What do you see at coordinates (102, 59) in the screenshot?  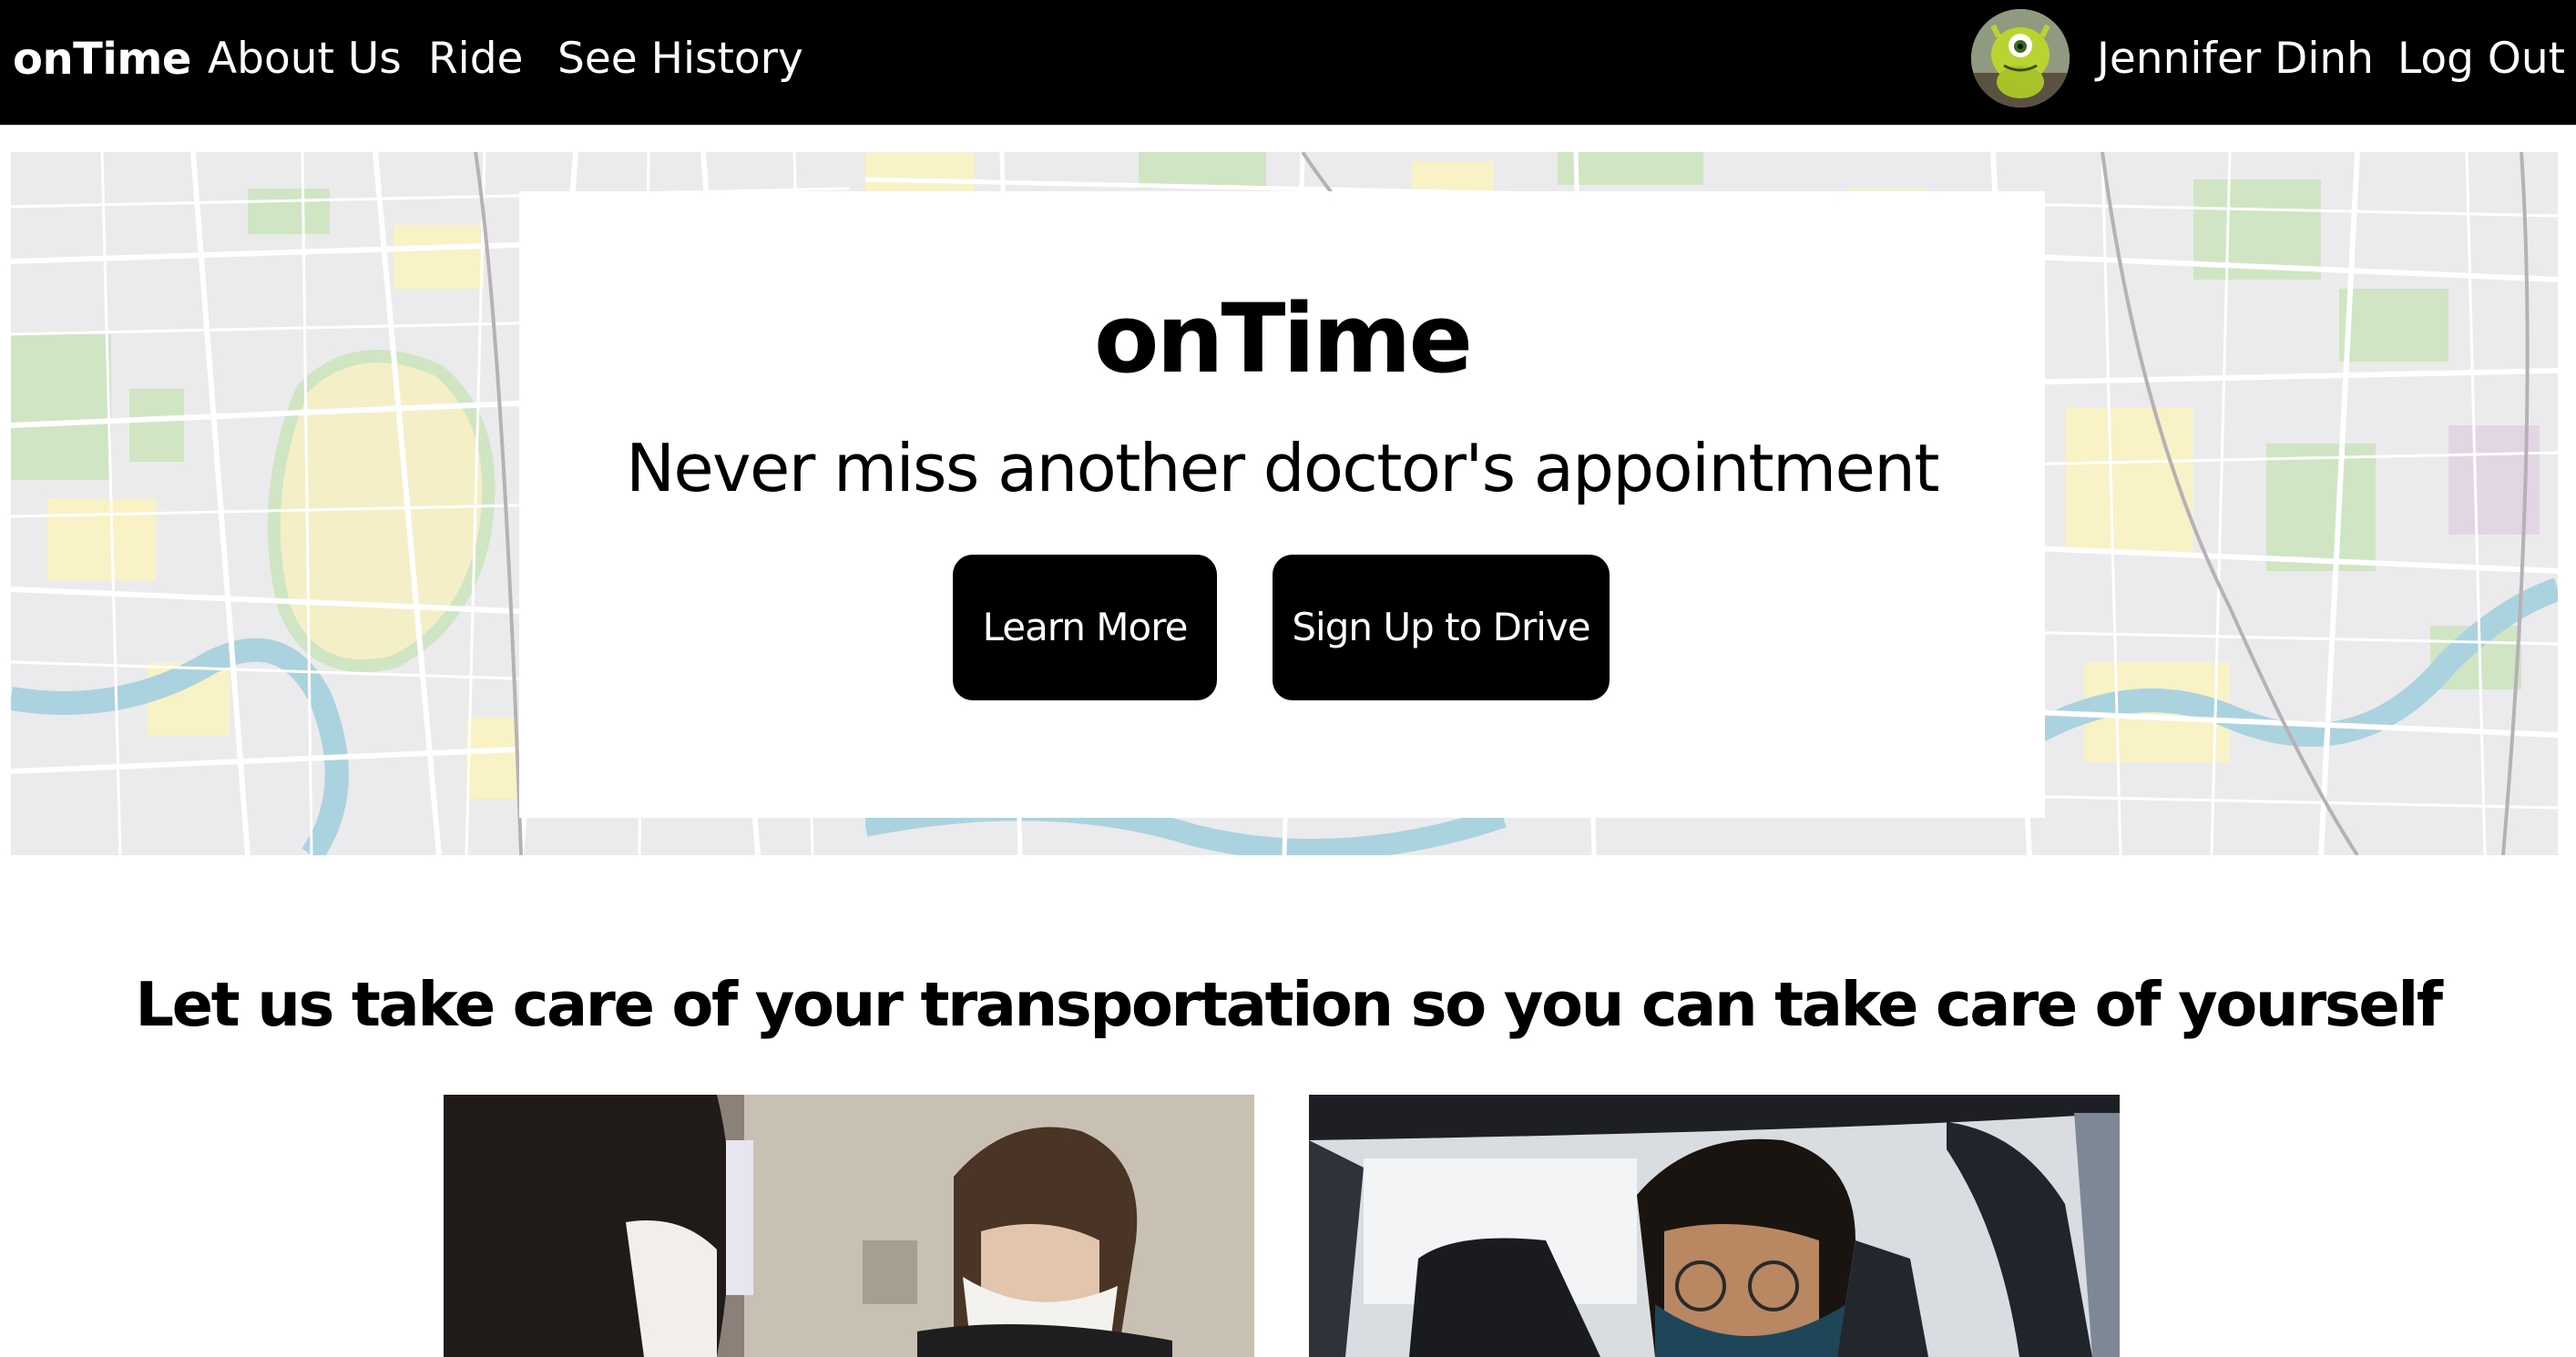 I see `brand-logo-link: onTime` at bounding box center [102, 59].